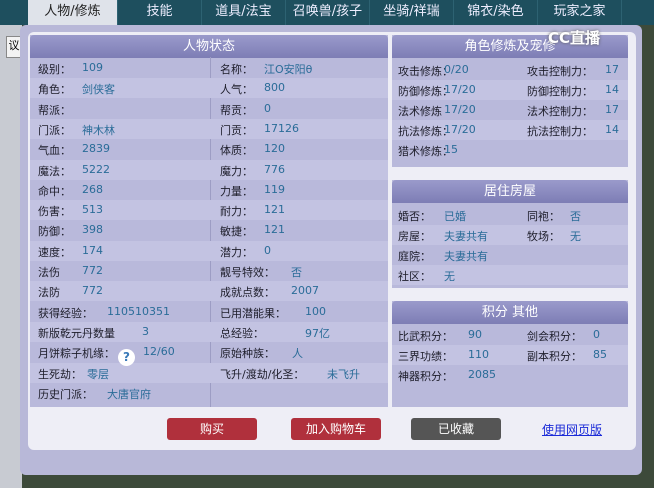 This screenshot has height=488, width=654. Describe the element at coordinates (343, 374) in the screenshot. I see `stat-value: 未飞升` at that location.